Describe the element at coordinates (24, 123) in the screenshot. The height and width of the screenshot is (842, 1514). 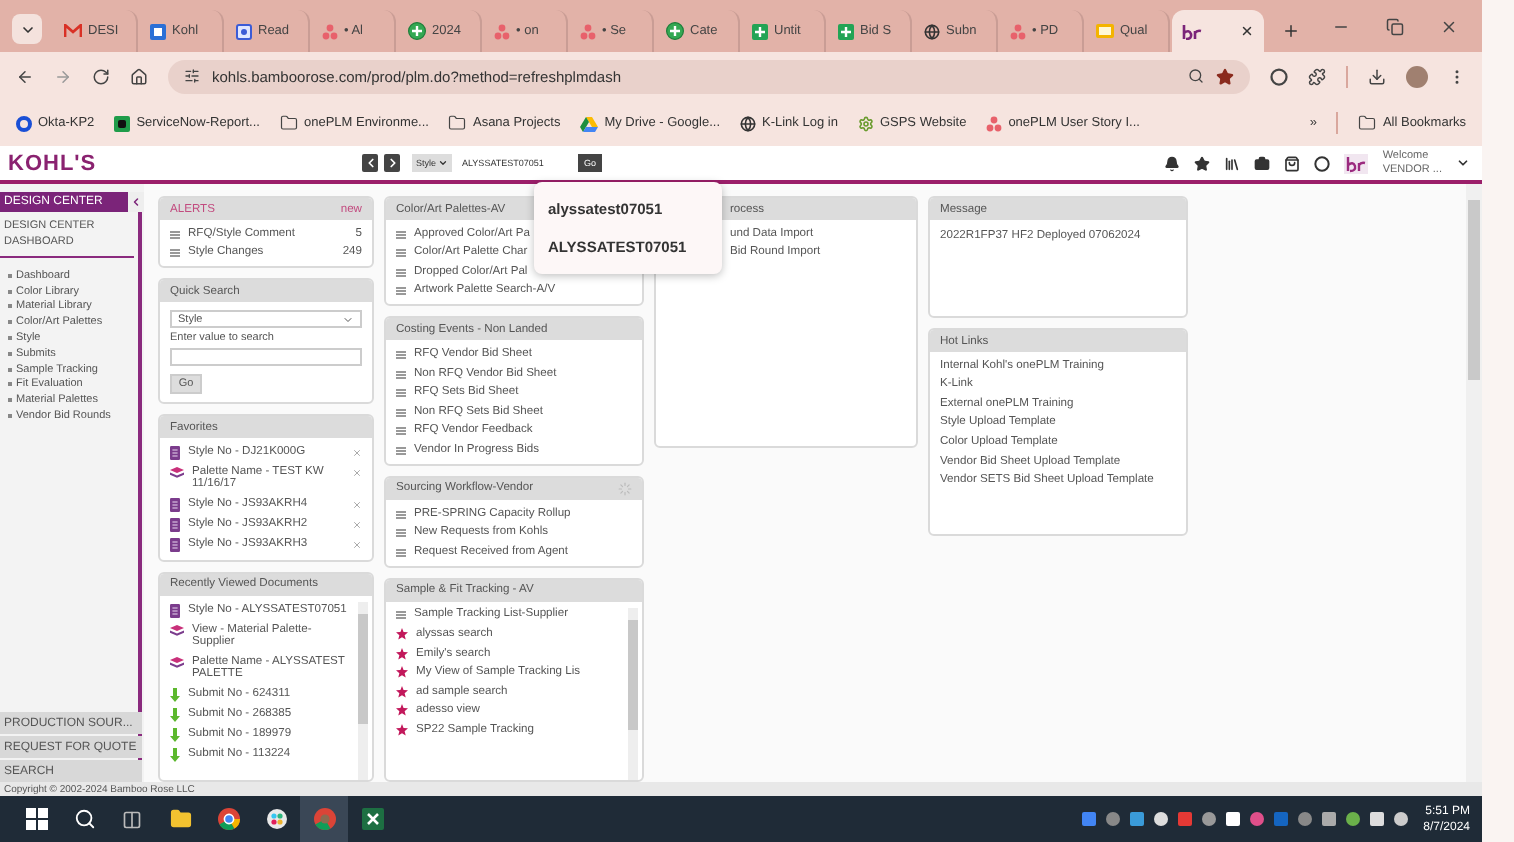
I see `ring-icon` at that location.